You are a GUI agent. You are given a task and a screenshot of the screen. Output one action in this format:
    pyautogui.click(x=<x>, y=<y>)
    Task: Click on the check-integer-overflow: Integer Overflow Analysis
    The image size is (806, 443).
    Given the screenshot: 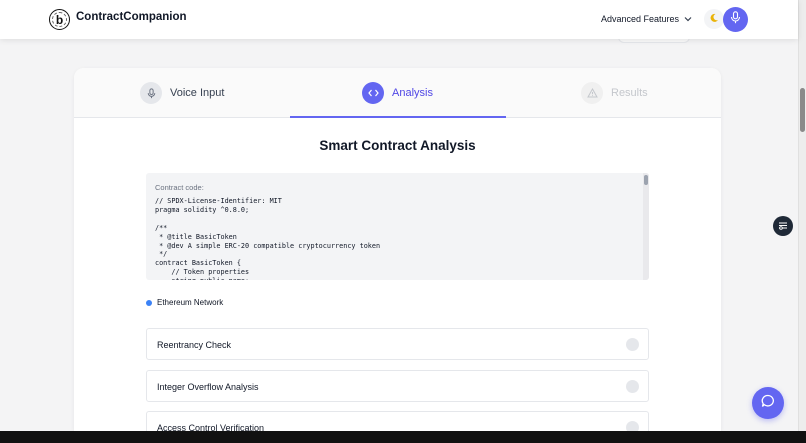 What is the action you would take?
    pyautogui.click(x=397, y=386)
    